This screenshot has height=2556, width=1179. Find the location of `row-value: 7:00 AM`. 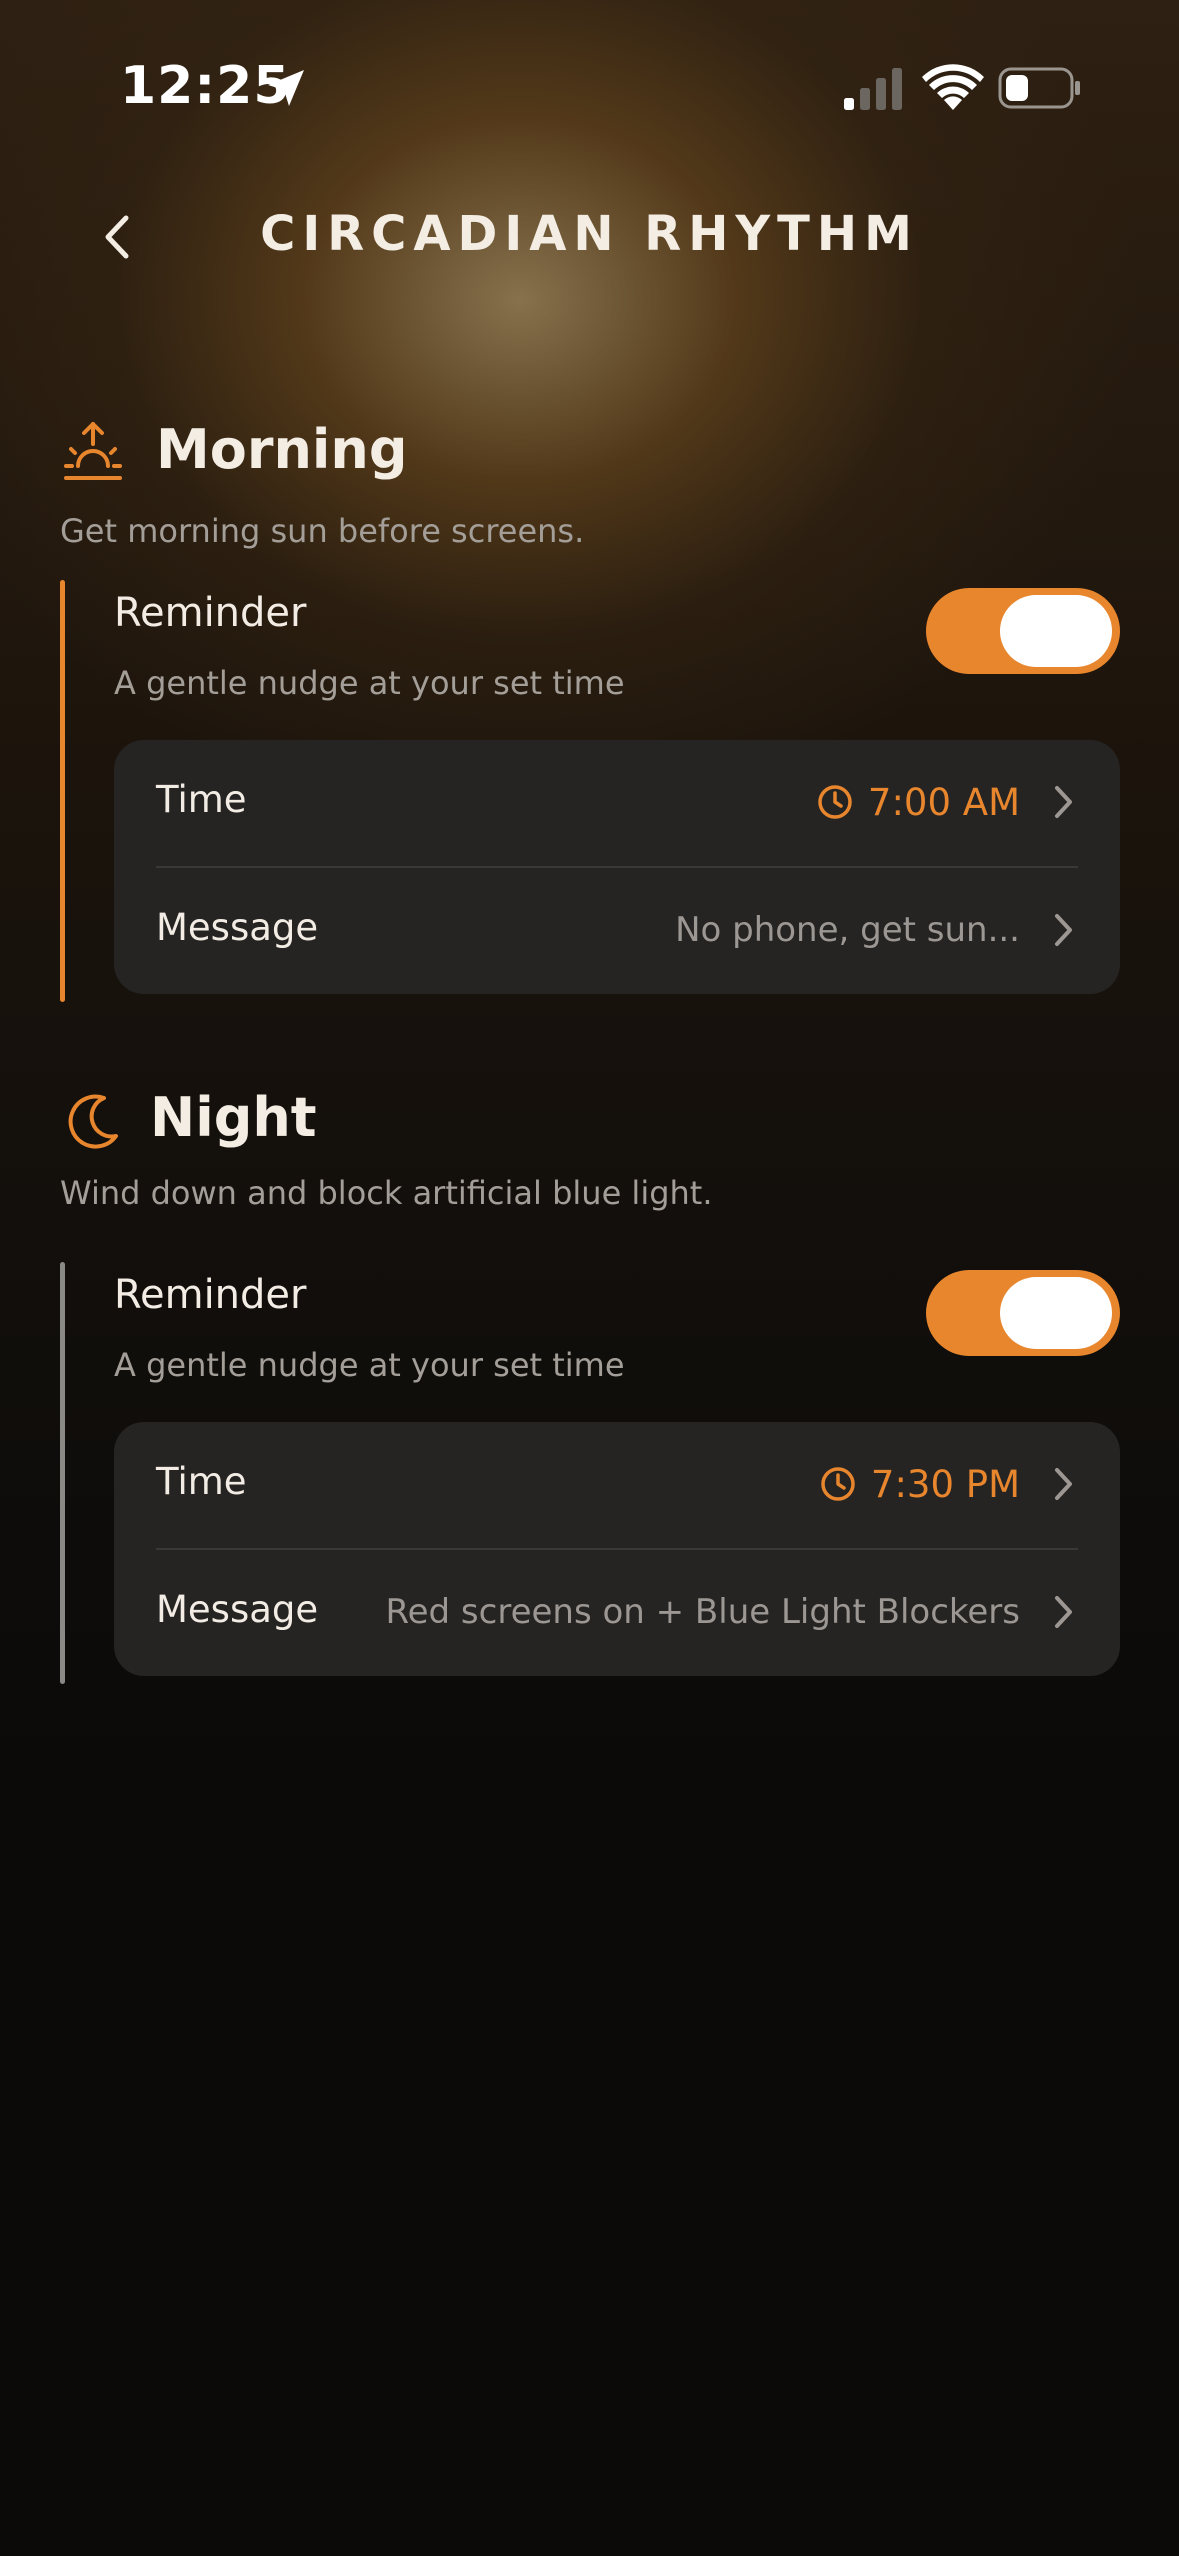

row-value: 7:00 AM is located at coordinates (947, 802).